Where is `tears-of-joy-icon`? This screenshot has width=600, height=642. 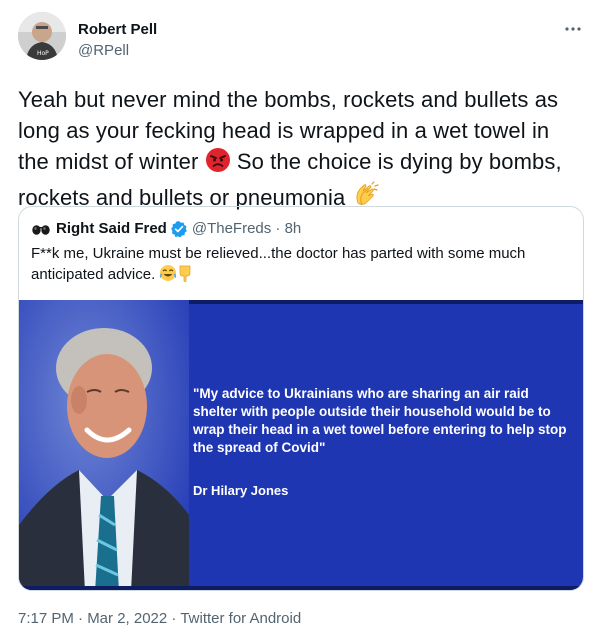
tears-of-joy-icon is located at coordinates (168, 276).